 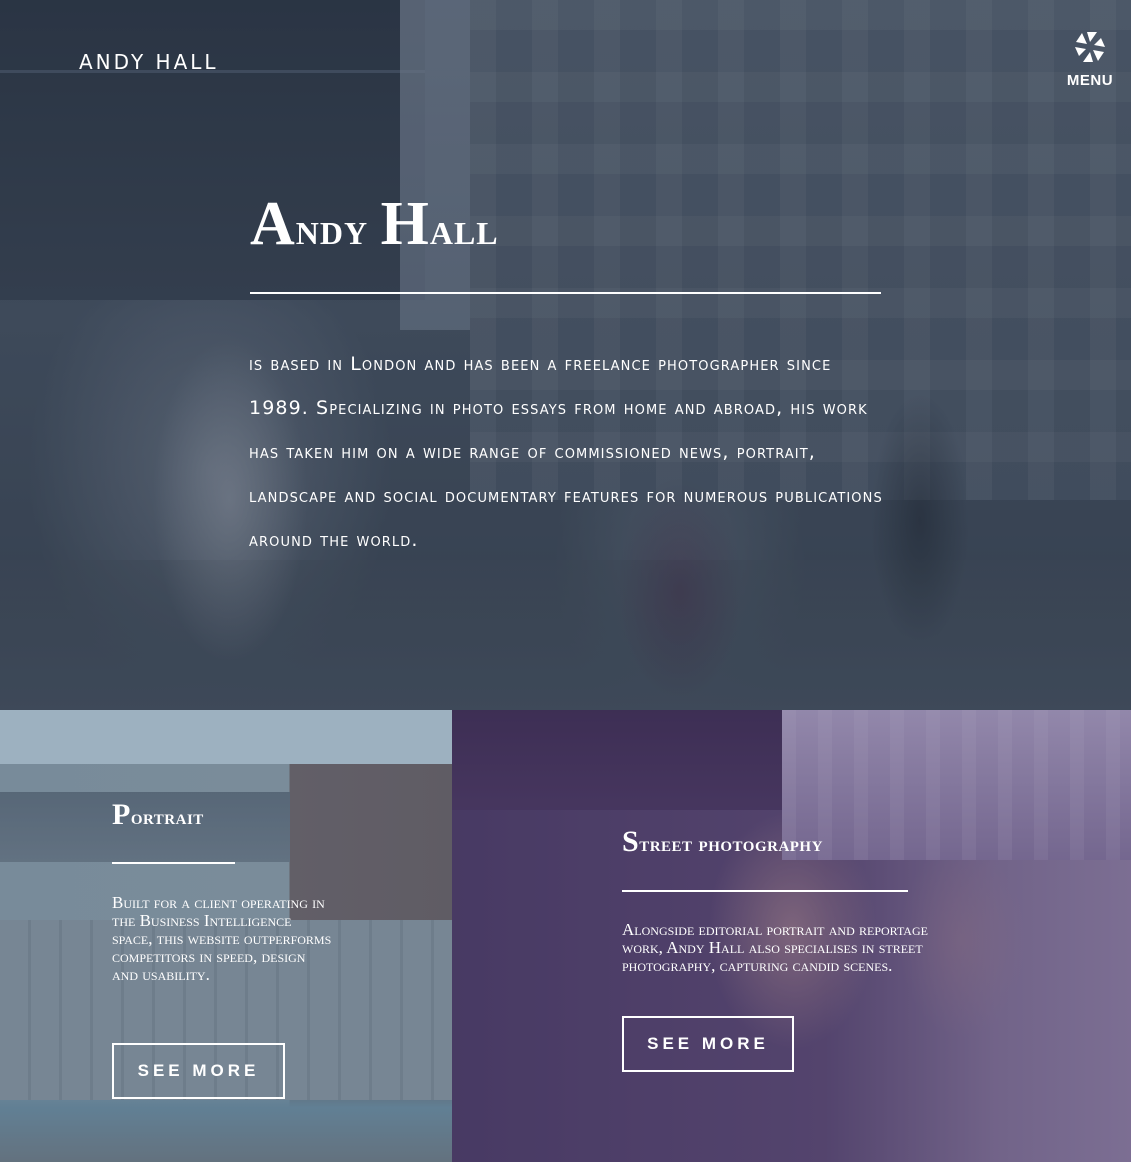 What do you see at coordinates (121, 814) in the screenshot?
I see `portrait-card-title-initial: P` at bounding box center [121, 814].